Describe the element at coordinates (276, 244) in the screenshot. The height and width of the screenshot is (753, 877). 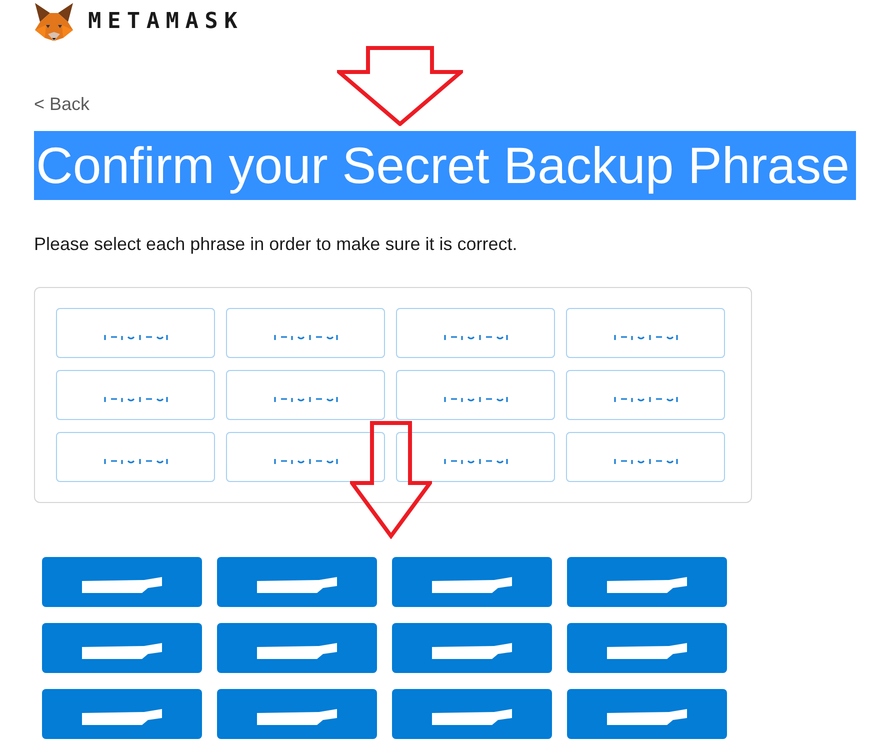
I see `instruction-text: Please select each phrase in order to make sure it is correct.` at that location.